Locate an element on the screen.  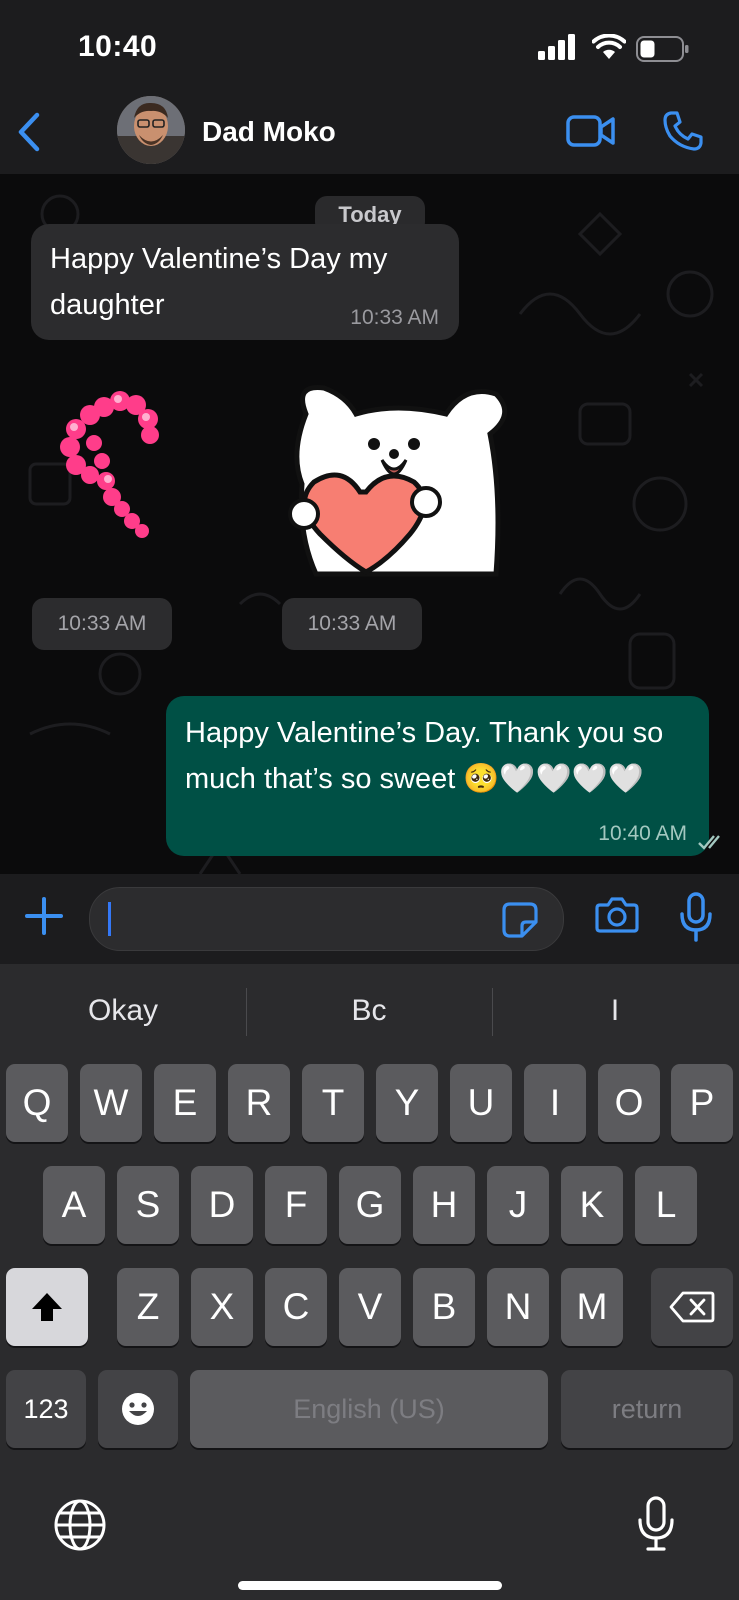
predictive-bar: Okay Bc I is located at coordinates (369, 1014).